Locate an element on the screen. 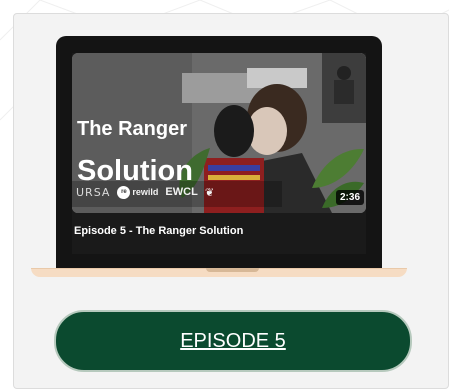 This screenshot has width=449, height=389. thumbnail-title-line2: Solution is located at coordinates (135, 171).